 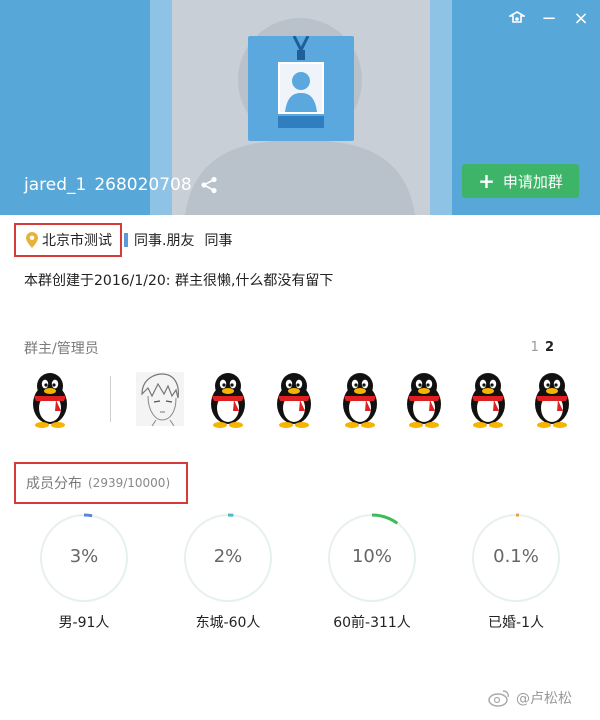 I want to click on admins-pager: 1 2, so click(x=542, y=347).